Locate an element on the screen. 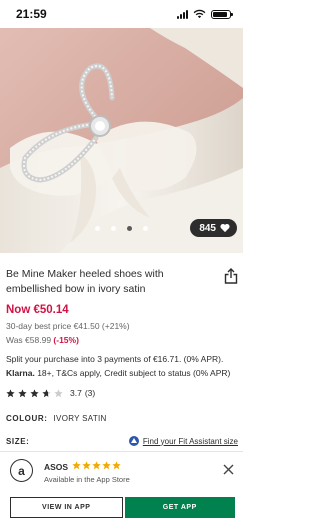 The height and width of the screenshot is (525, 320). save-count: 845 is located at coordinates (207, 228).